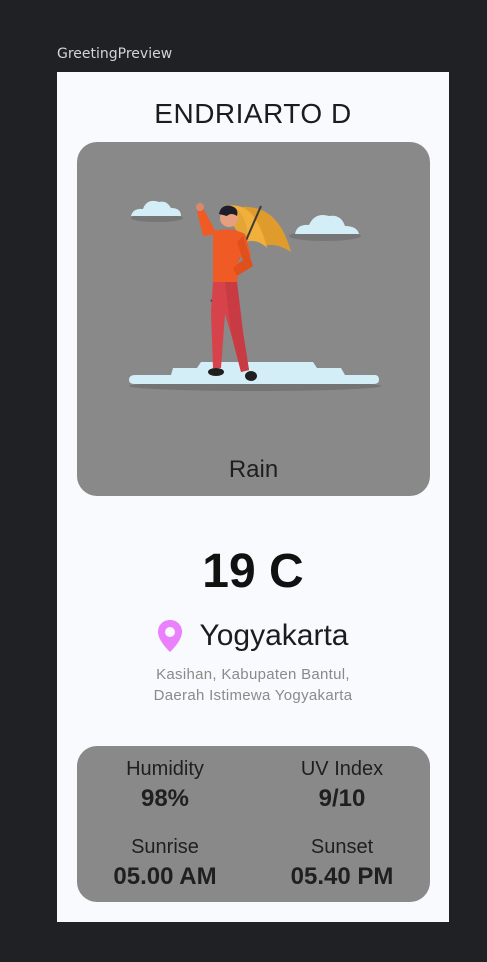 This screenshot has width=487, height=962. I want to click on city-name: Yogyakarta, so click(274, 635).